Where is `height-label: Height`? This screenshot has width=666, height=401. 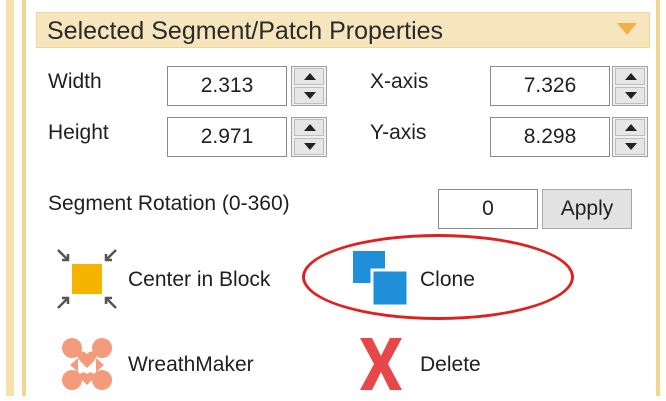
height-label: Height is located at coordinates (78, 132).